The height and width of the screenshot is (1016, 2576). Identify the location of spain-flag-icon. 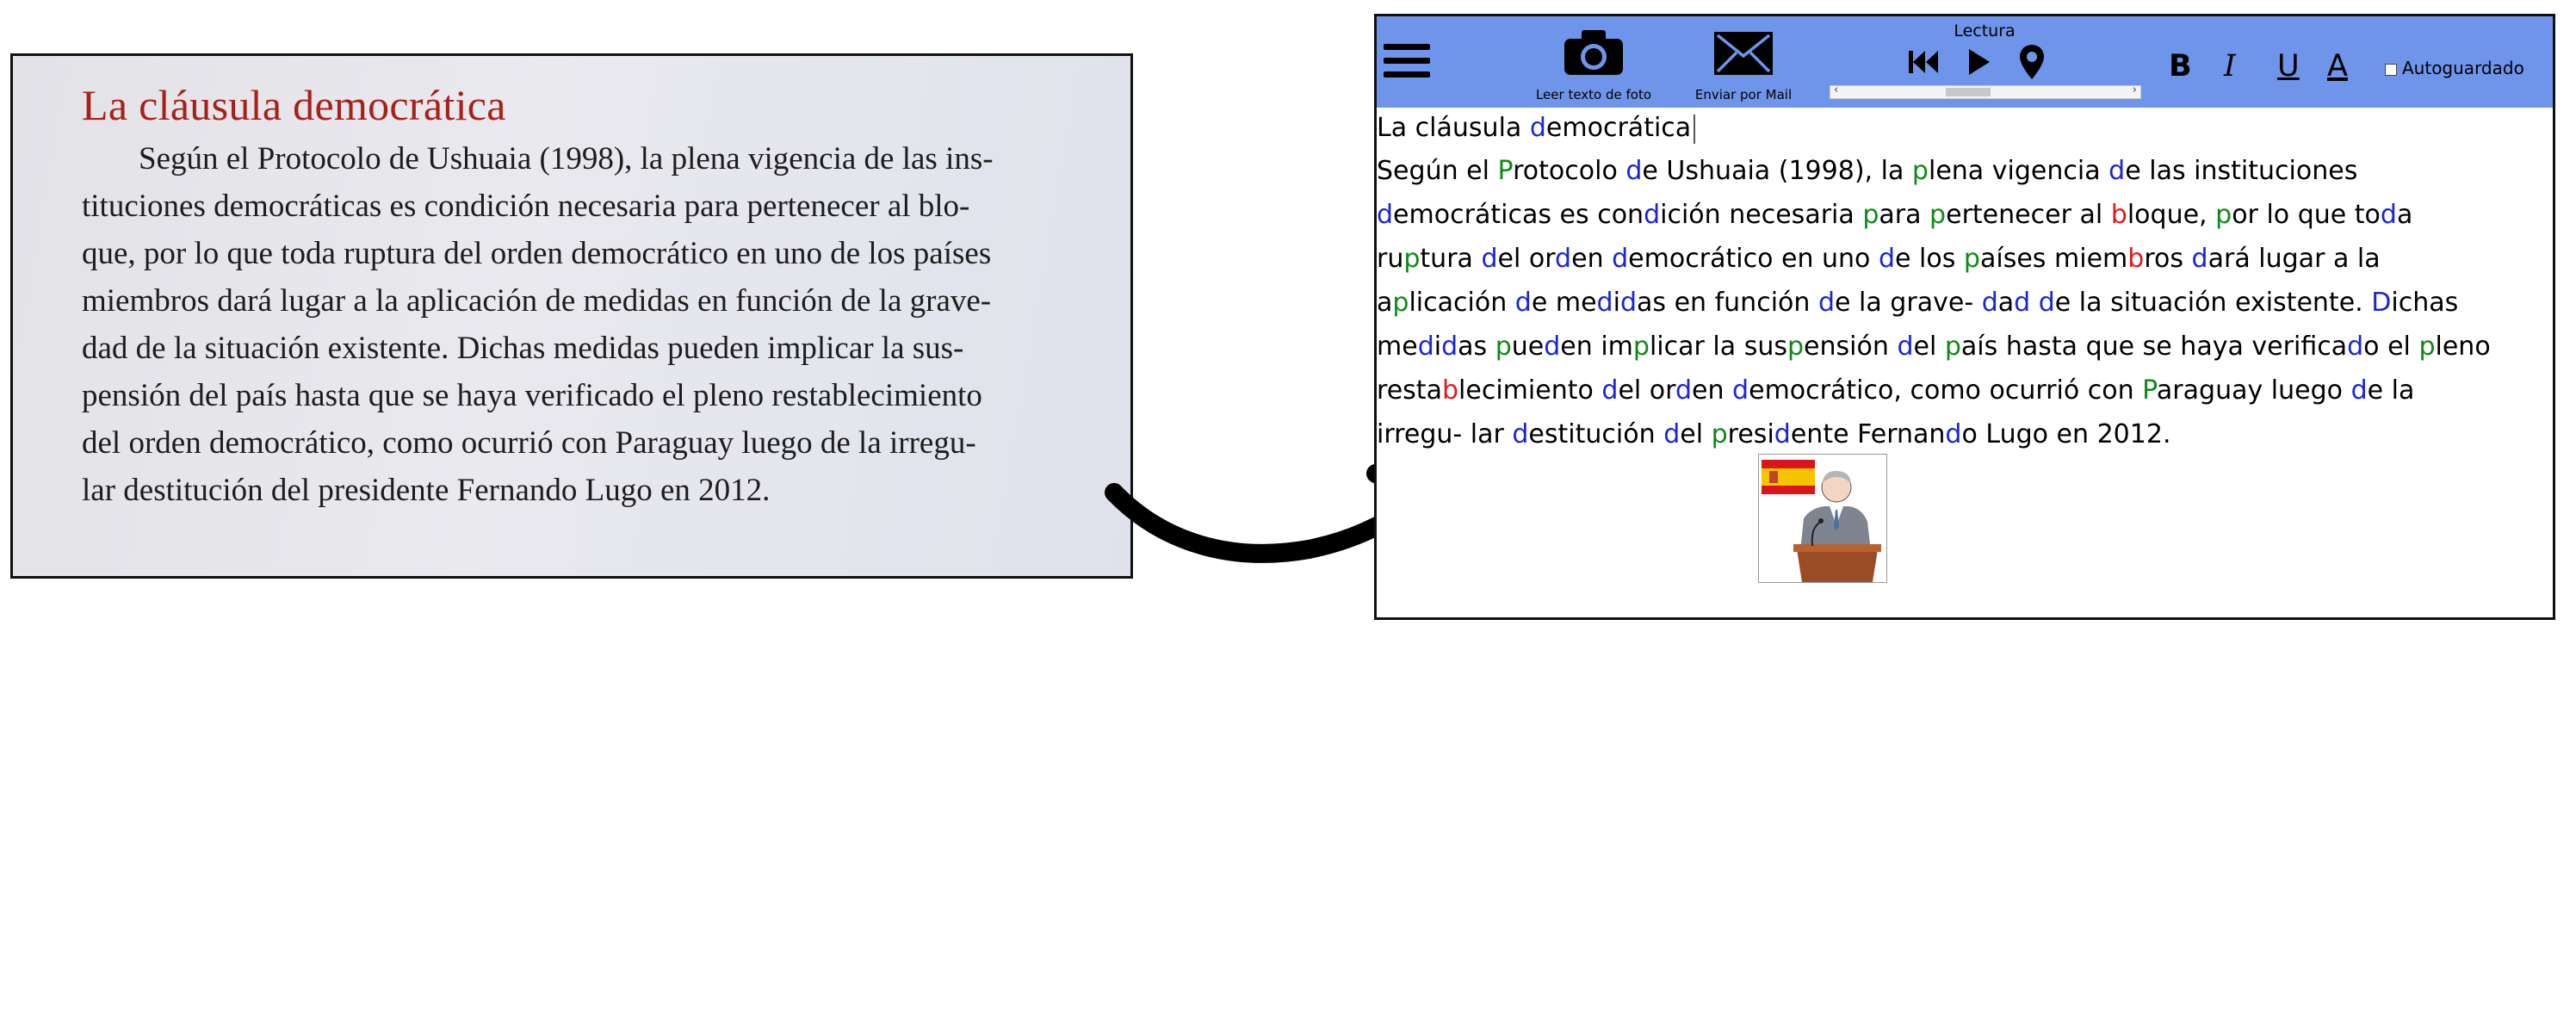
(1789, 477).